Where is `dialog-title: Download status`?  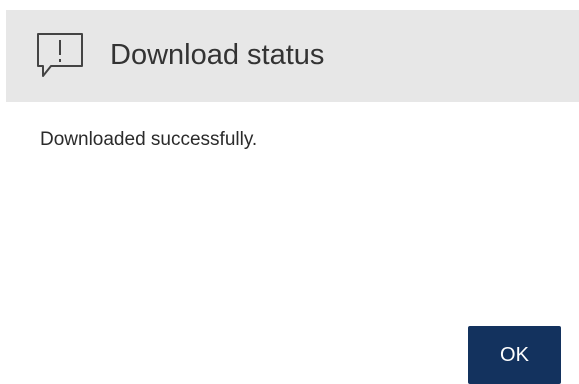
dialog-title: Download status is located at coordinates (217, 55).